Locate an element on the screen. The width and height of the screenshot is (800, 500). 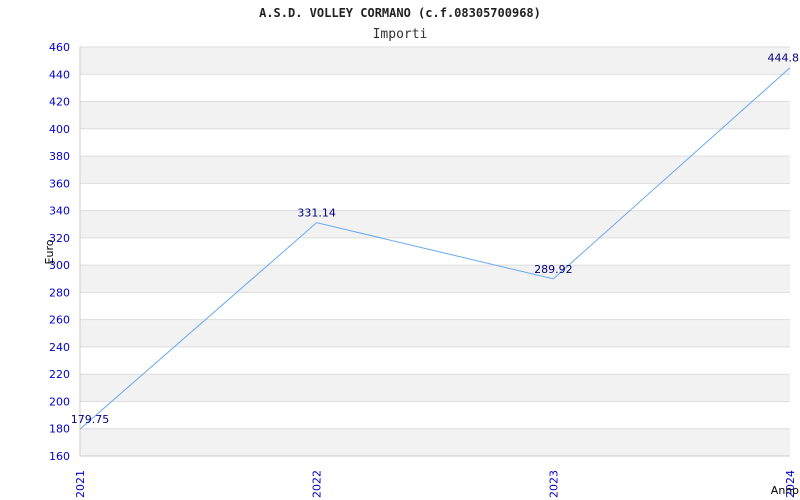
y-tick-label: 460 is located at coordinates (59, 47).